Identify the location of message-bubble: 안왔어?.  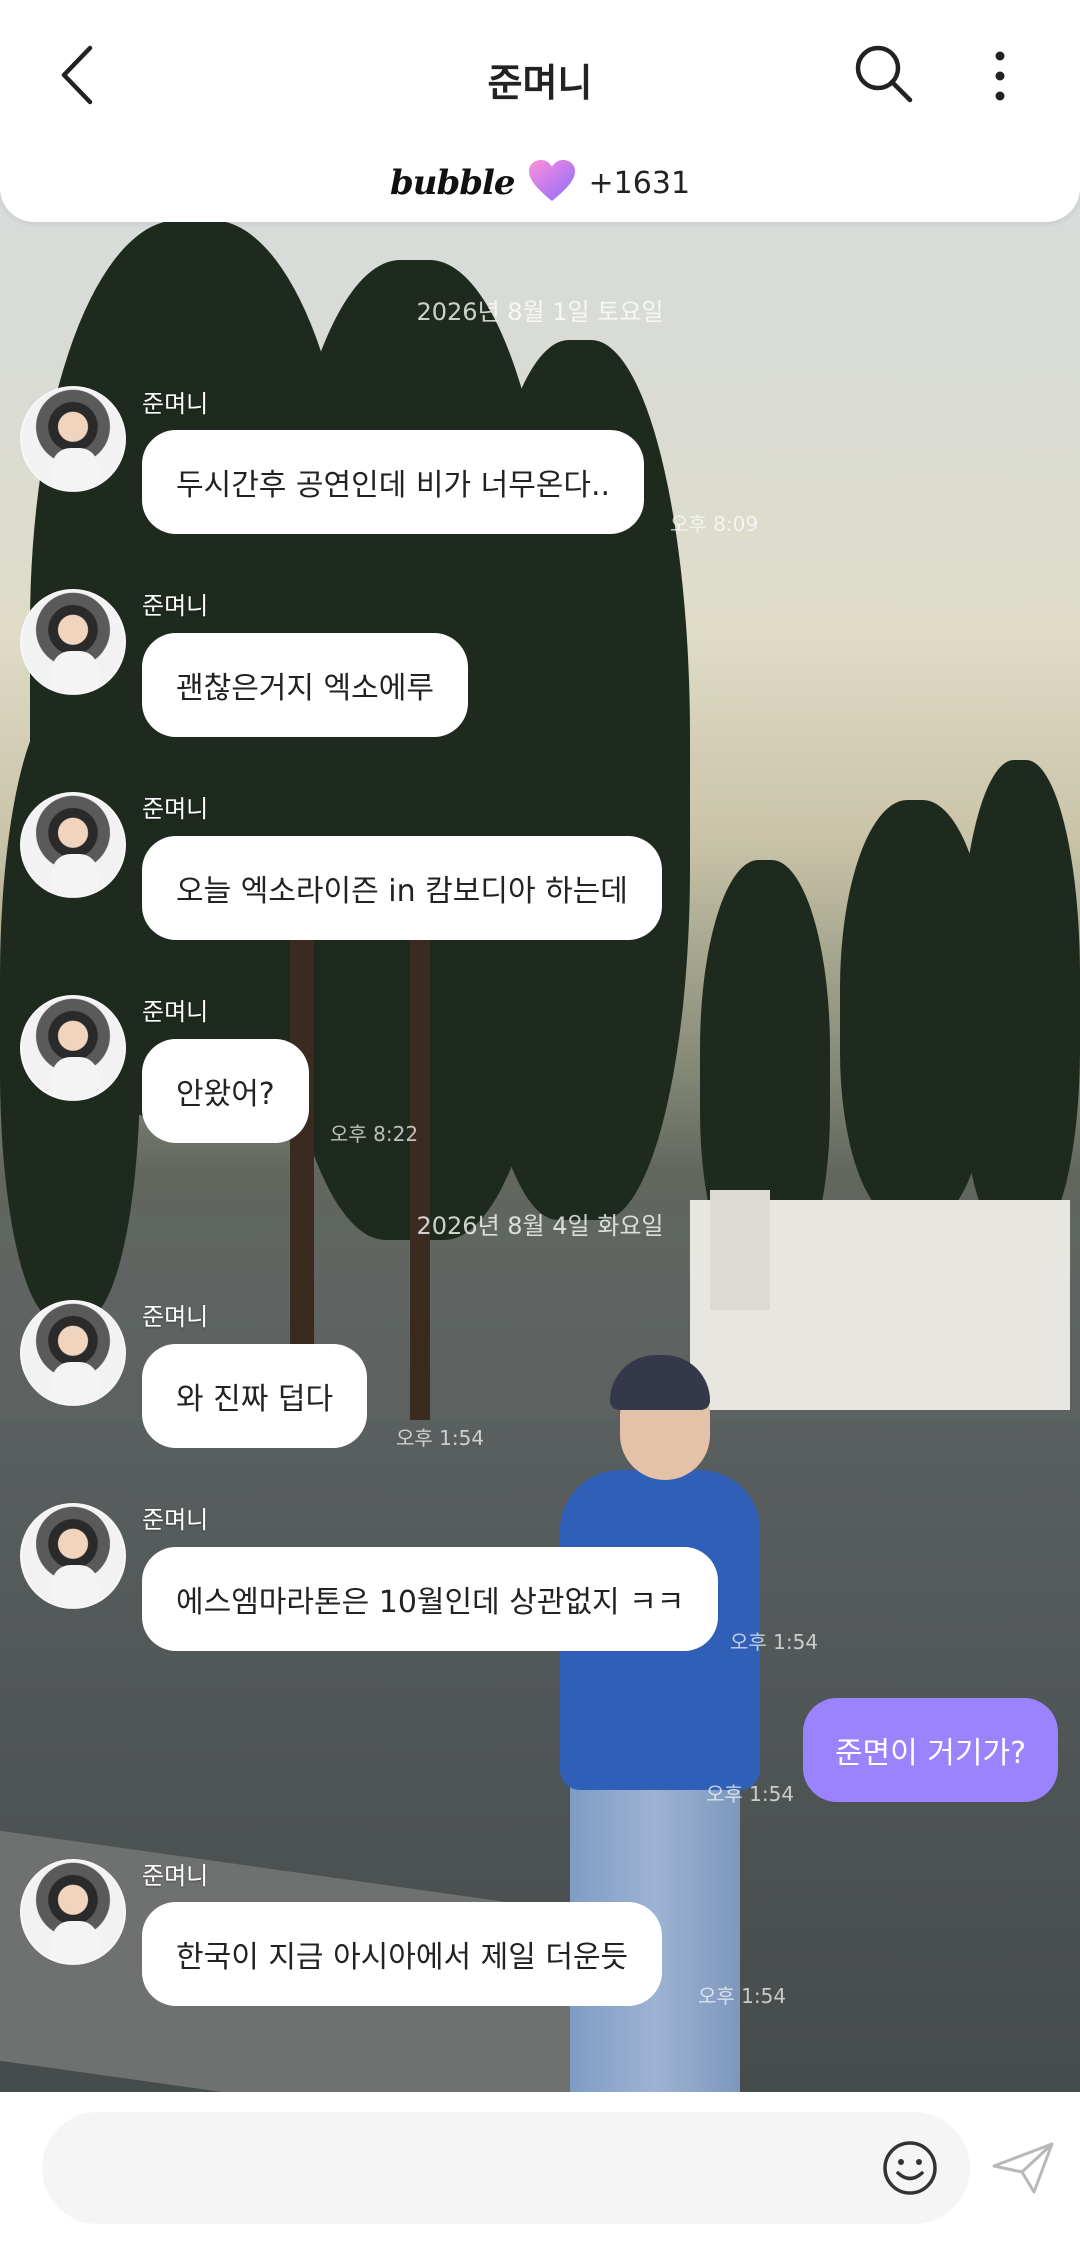
(225, 1091).